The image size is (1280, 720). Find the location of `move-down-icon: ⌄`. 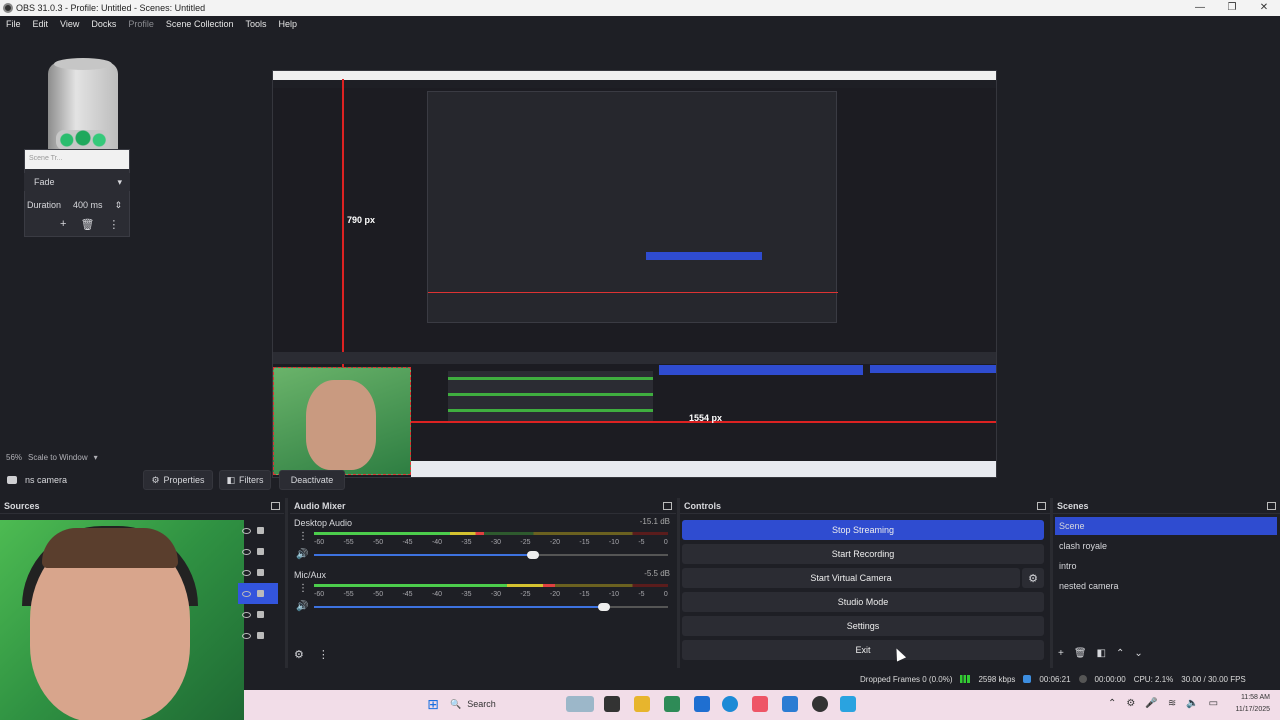

move-down-icon: ⌄ is located at coordinates (1138, 653).